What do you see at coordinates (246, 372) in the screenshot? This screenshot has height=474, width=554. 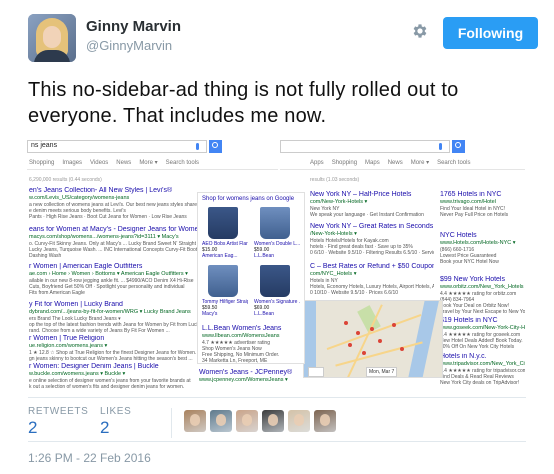 I see `ad-title: Women's Jeans - JCPenney®` at bounding box center [246, 372].